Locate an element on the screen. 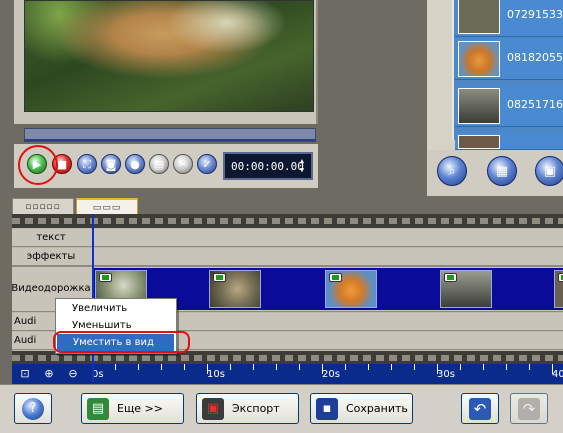  library-item is located at coordinates (509, 141).